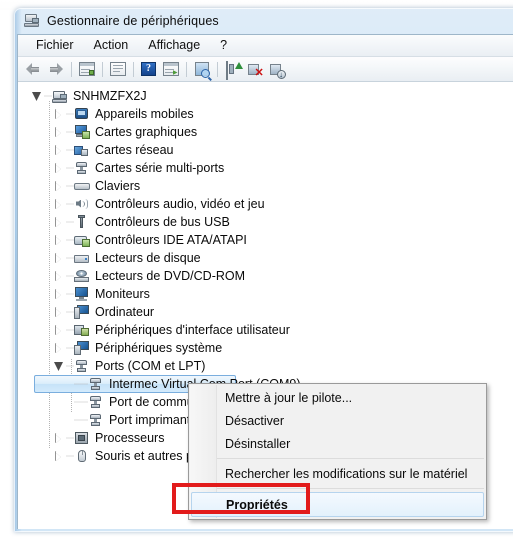 This screenshot has width=513, height=539. I want to click on tree-node-label: Contrôleurs IDE ATA/ATAPI, so click(171, 240).